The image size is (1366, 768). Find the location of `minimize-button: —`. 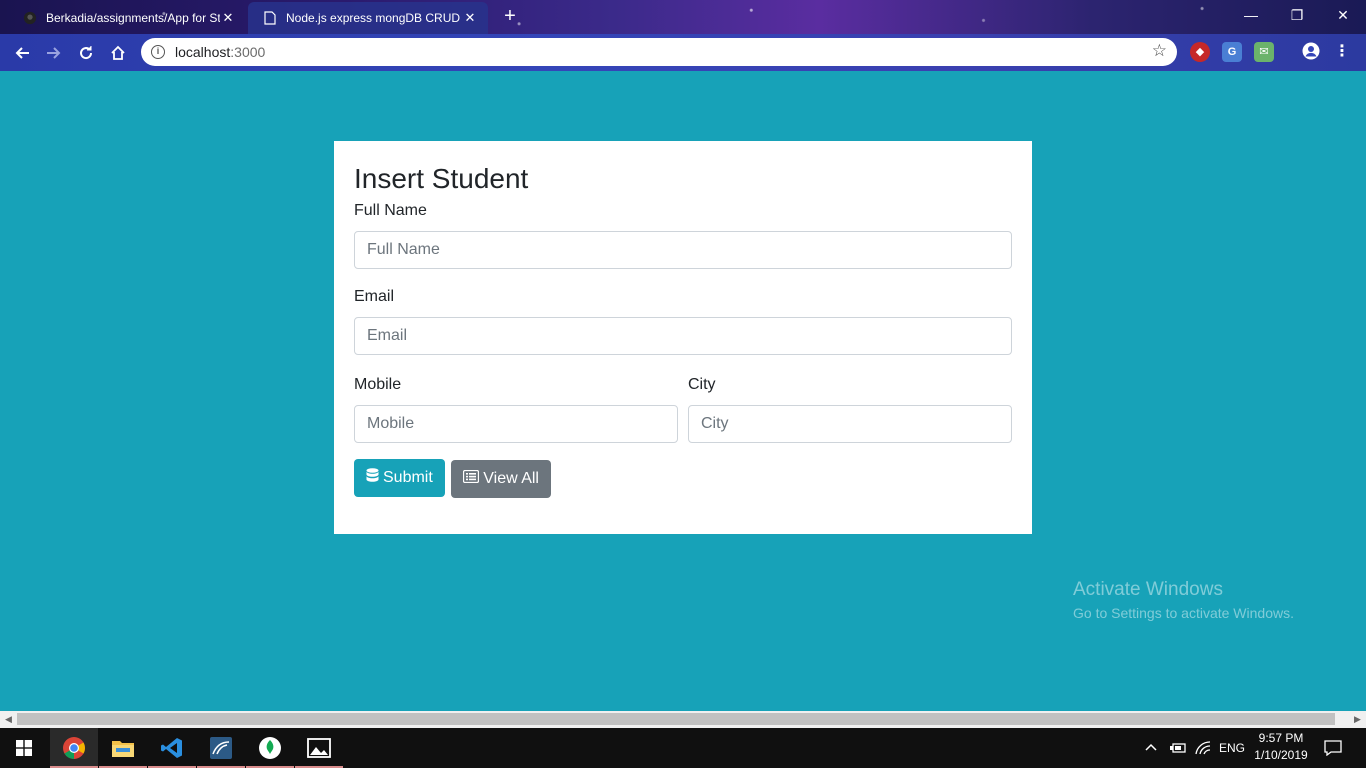

minimize-button: — is located at coordinates (1251, 15).